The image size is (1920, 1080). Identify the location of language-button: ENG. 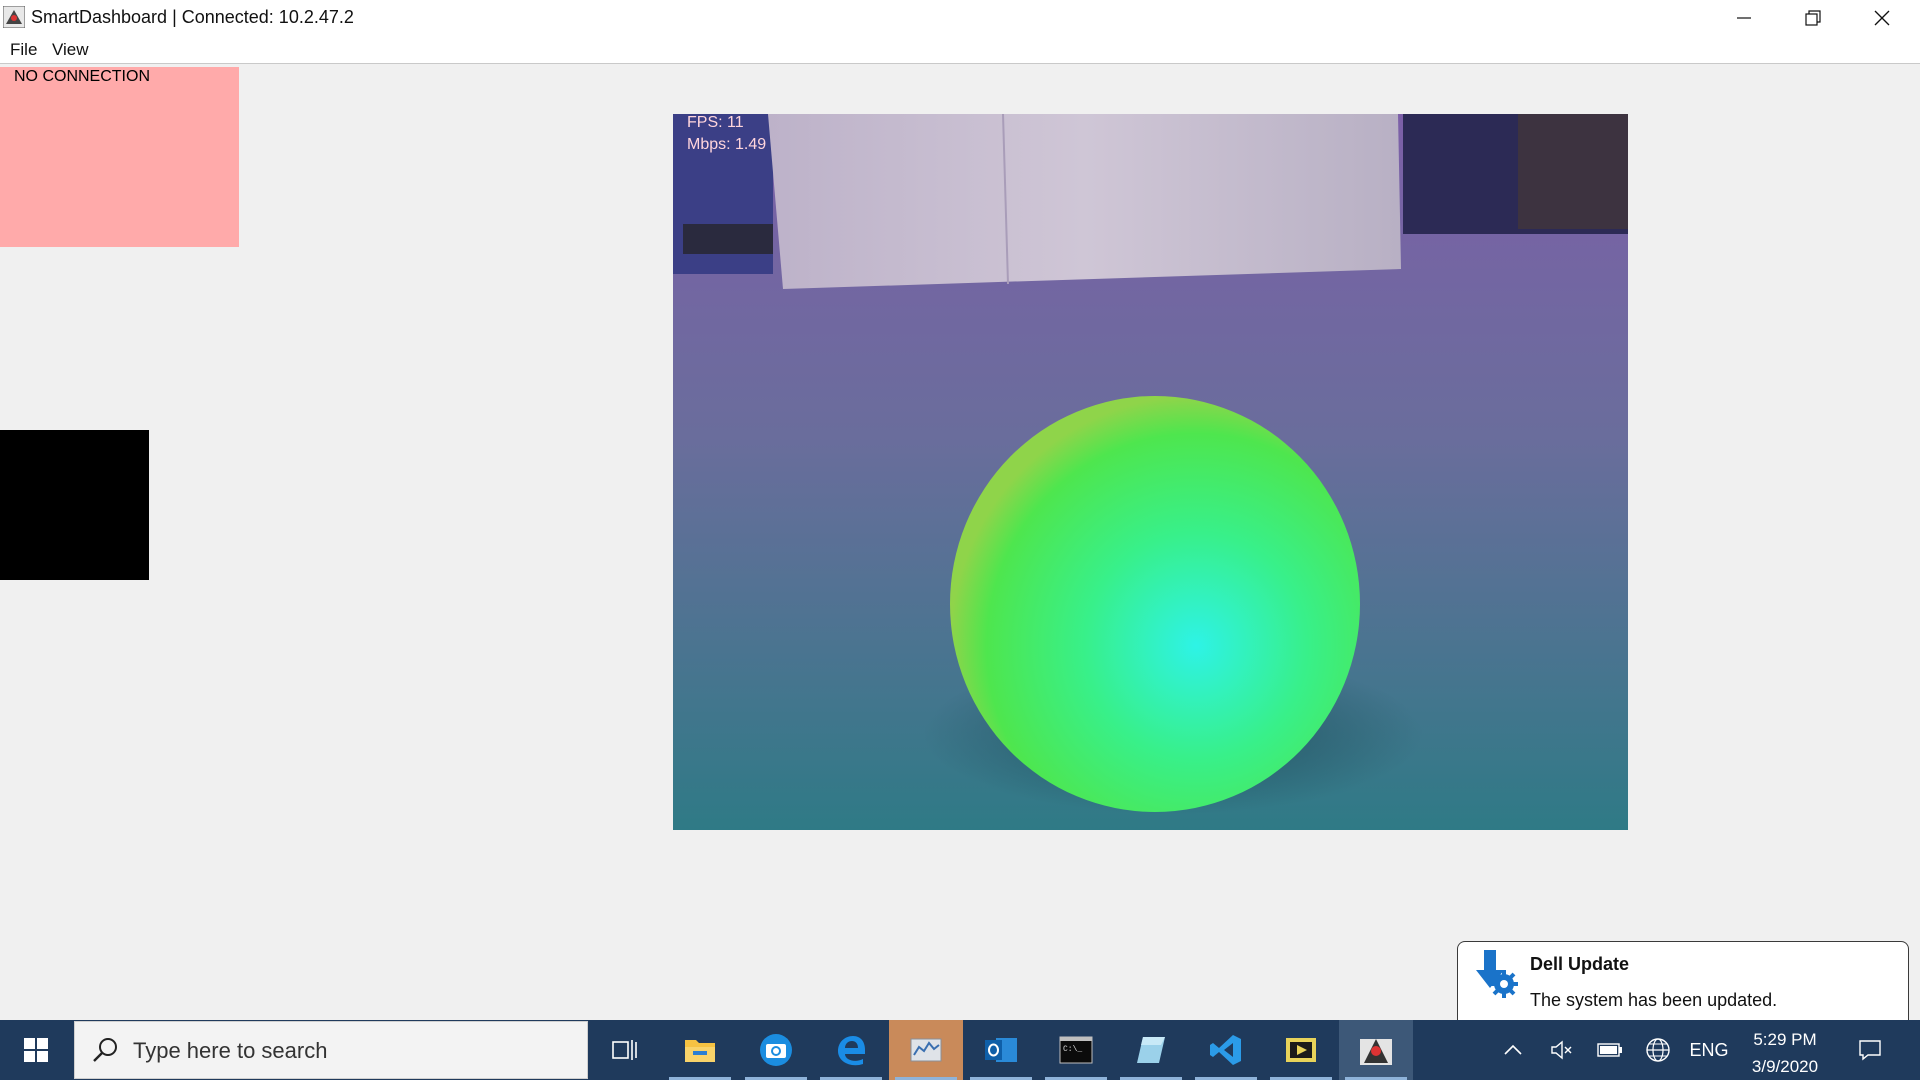
(1709, 1050).